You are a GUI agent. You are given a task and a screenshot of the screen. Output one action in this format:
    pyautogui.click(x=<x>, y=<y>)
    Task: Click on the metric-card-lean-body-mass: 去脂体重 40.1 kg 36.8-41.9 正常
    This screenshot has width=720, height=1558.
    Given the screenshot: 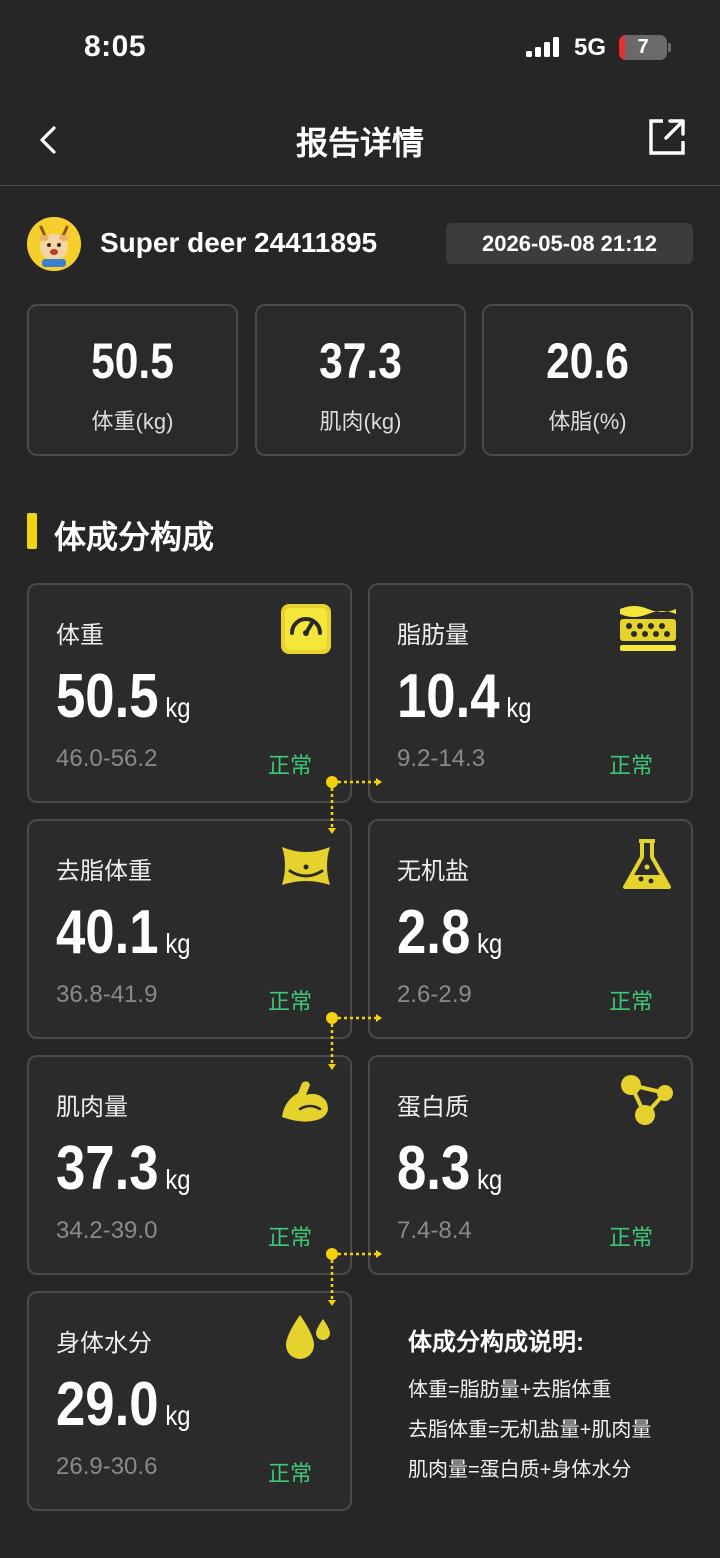 What is the action you would take?
    pyautogui.click(x=189, y=929)
    